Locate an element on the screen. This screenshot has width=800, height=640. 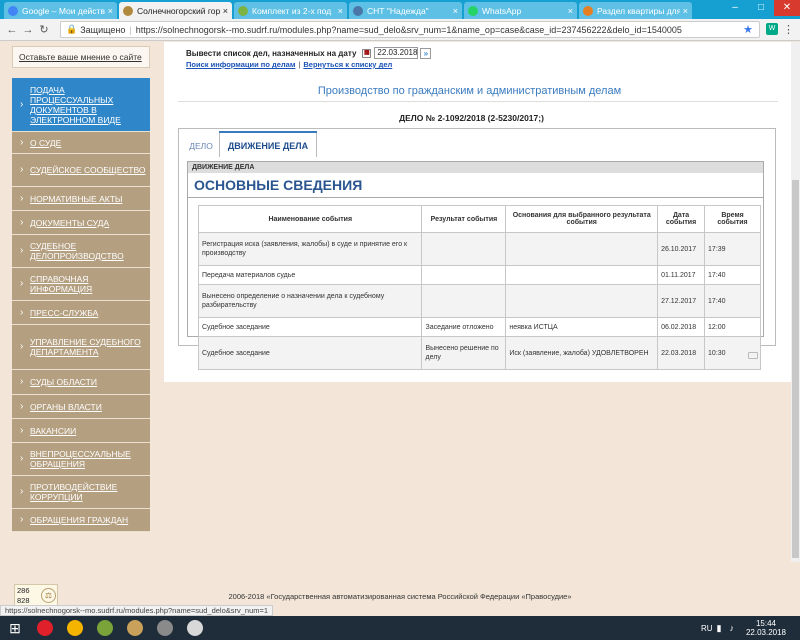
table-cell: 27.12.2017 is located at coordinates (681, 301).